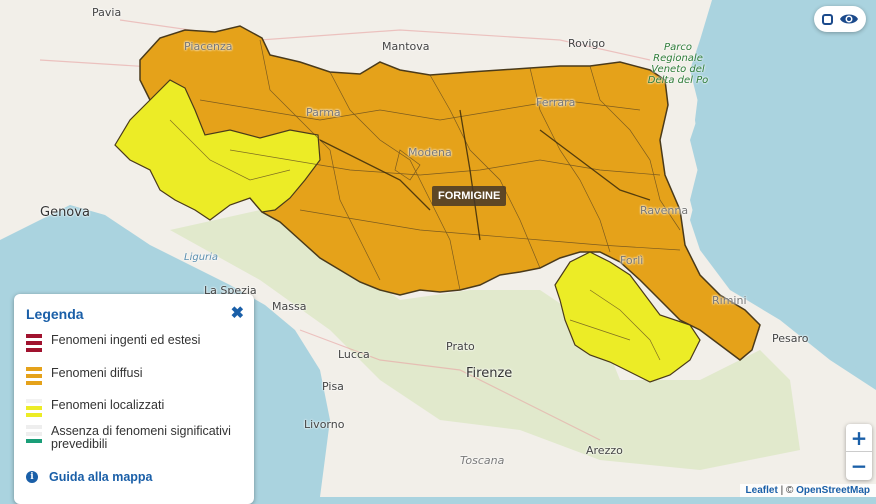 The width and height of the screenshot is (876, 504). Describe the element at coordinates (790, 338) in the screenshot. I see `place-label: Pesaro` at that location.